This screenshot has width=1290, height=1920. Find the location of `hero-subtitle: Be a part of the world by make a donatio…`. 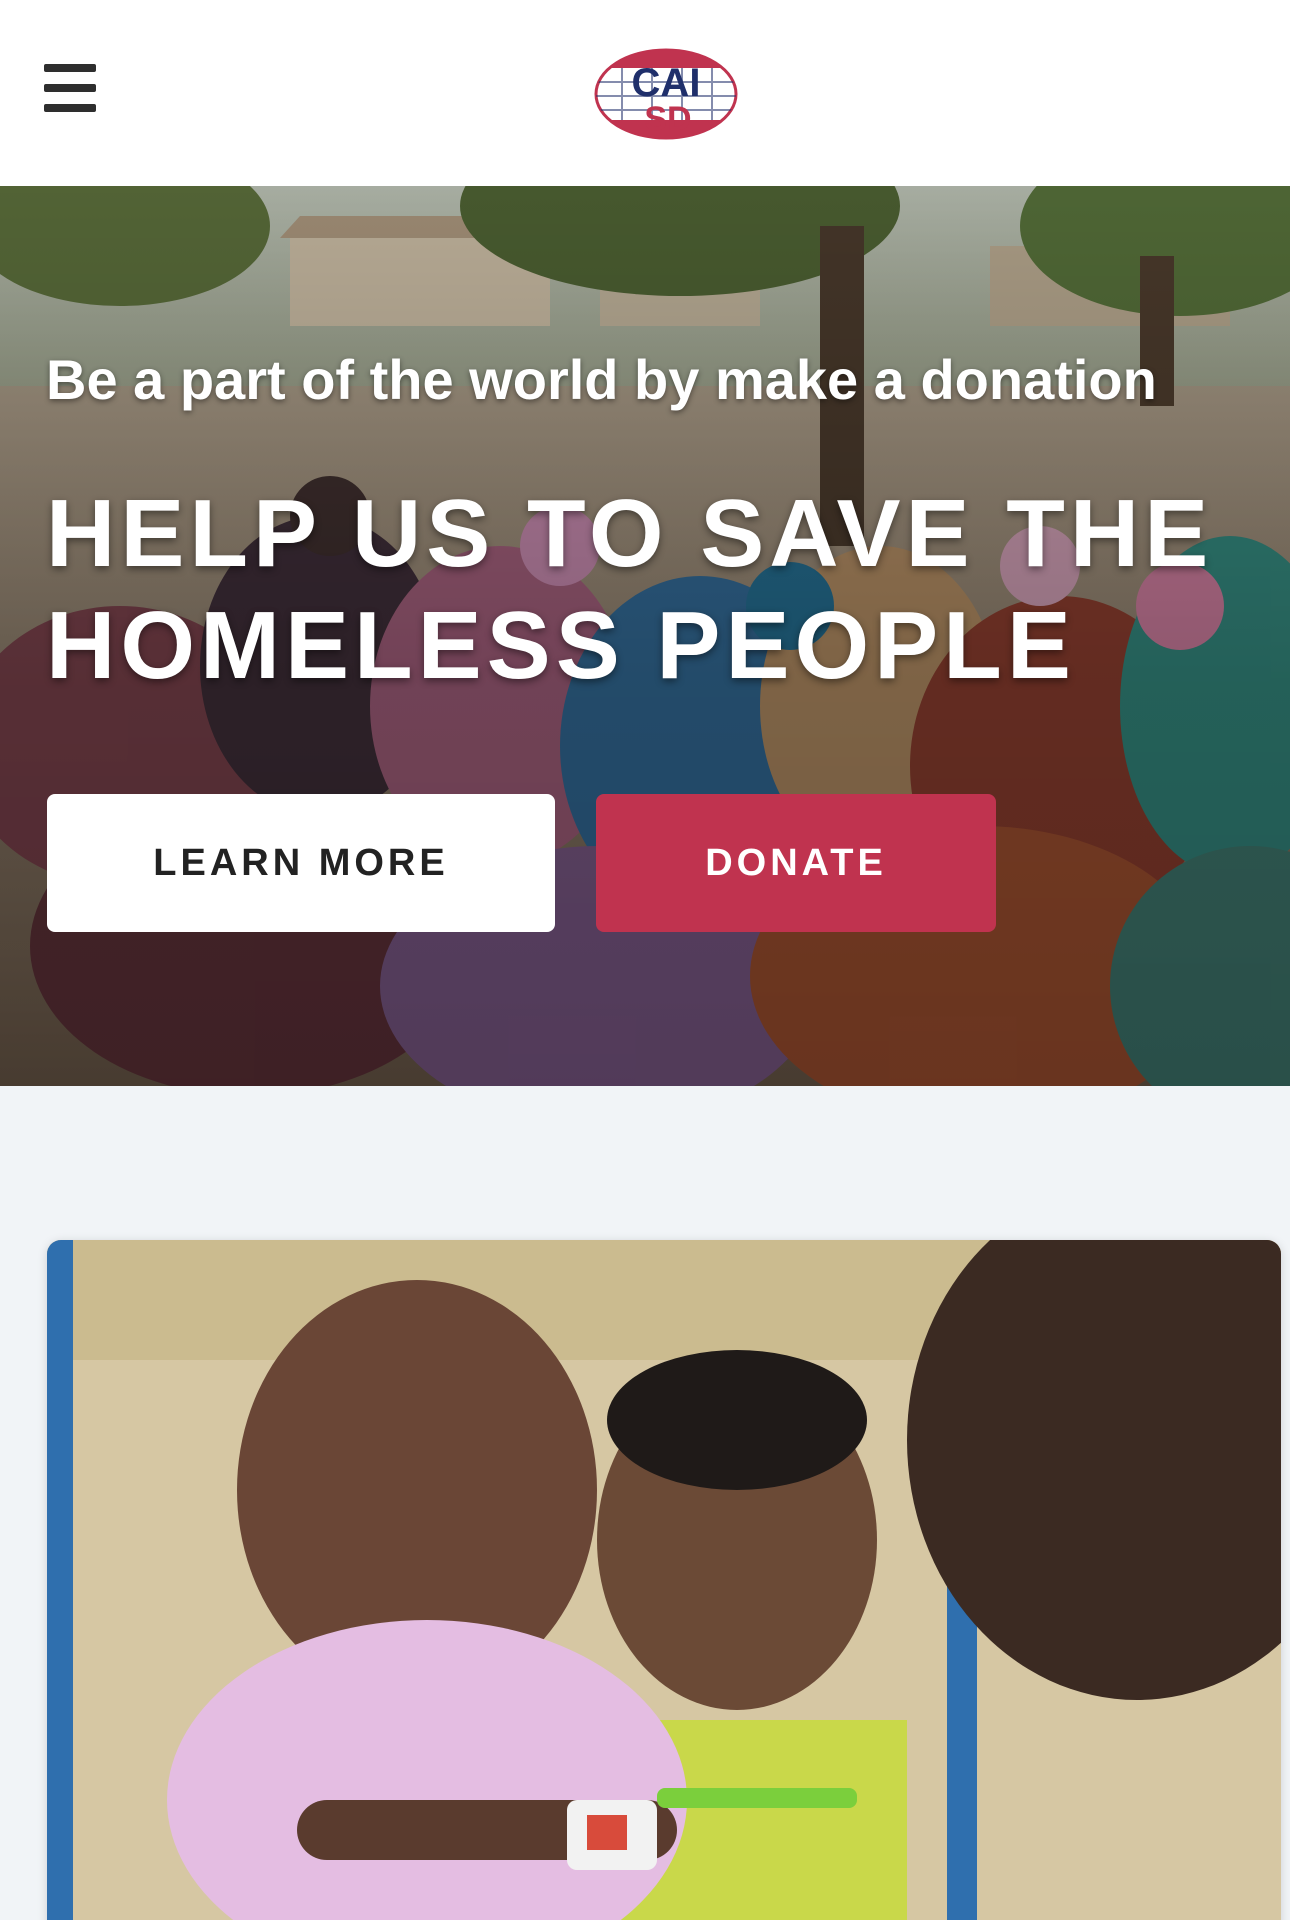

hero-subtitle: Be a part of the world by make a donatio… is located at coordinates (601, 379).